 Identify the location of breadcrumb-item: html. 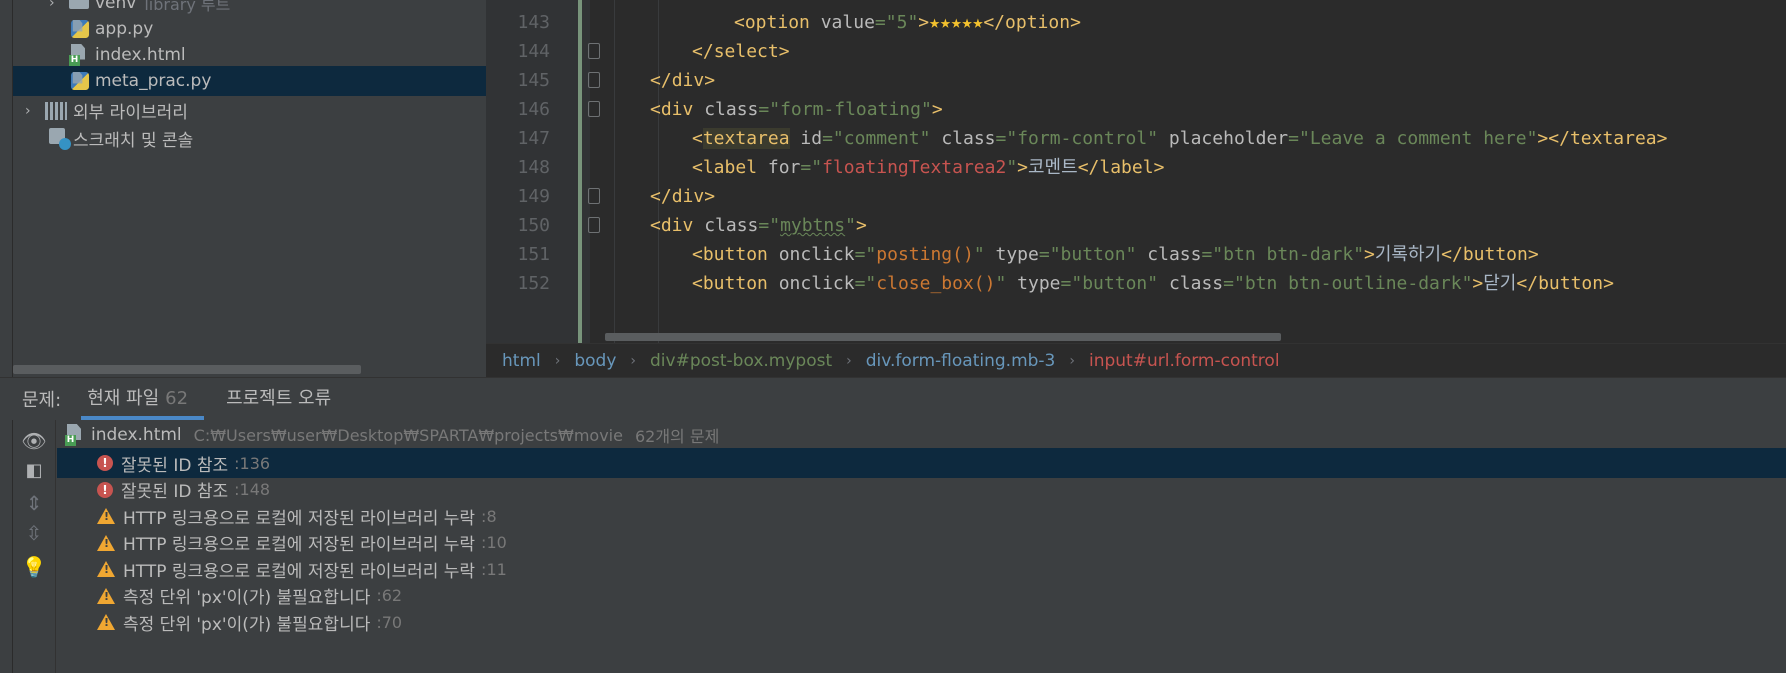
(521, 361).